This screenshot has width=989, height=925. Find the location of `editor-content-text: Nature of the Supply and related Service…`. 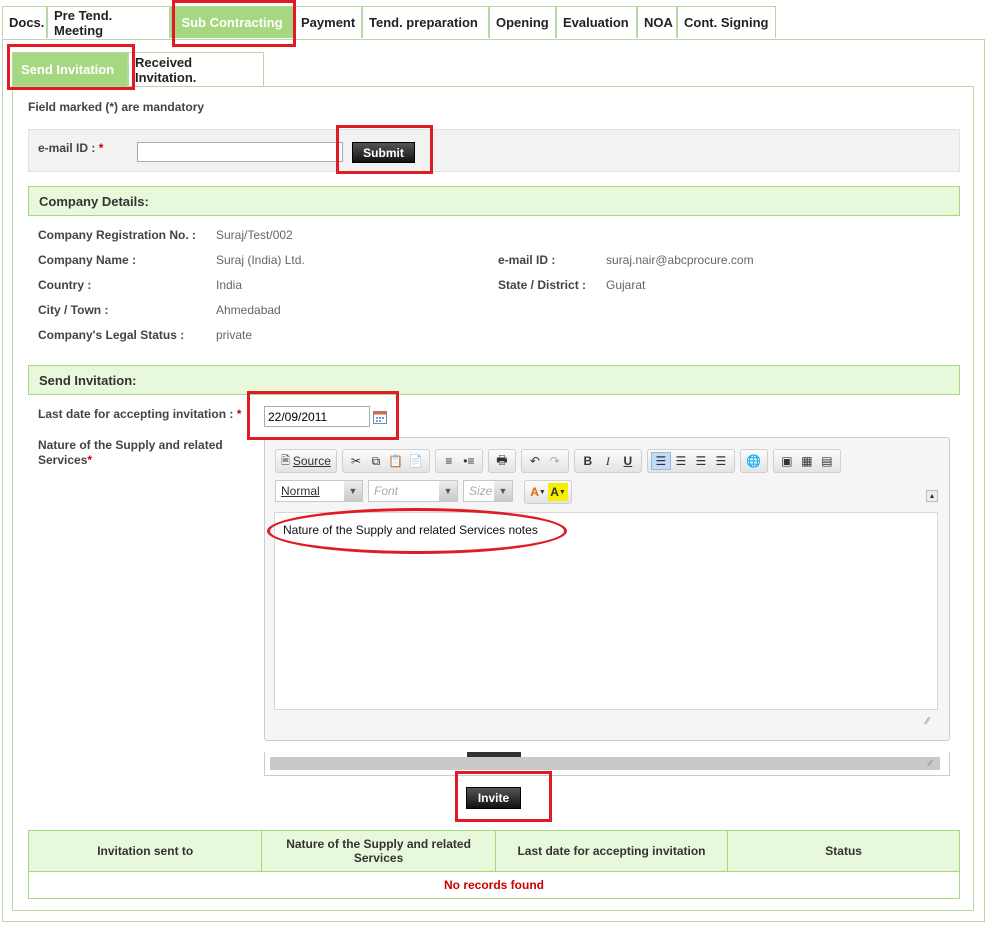

editor-content-text: Nature of the Supply and related Service… is located at coordinates (410, 530).